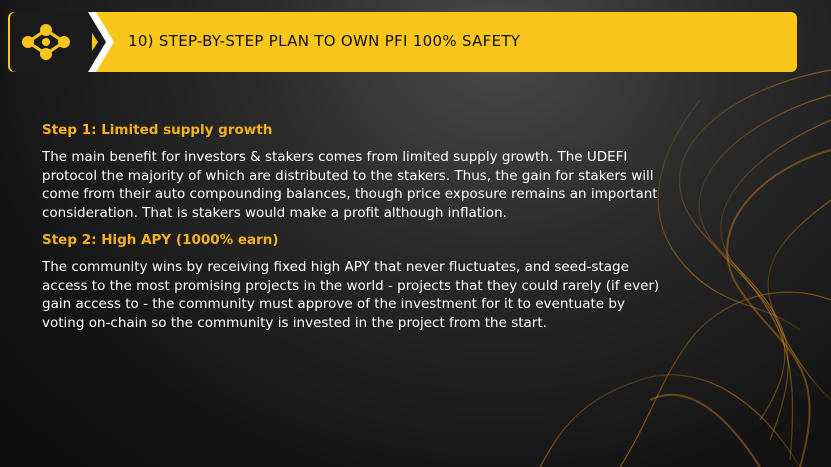 The height and width of the screenshot is (467, 831). What do you see at coordinates (46, 42) in the screenshot?
I see `molecule-logo-icon` at bounding box center [46, 42].